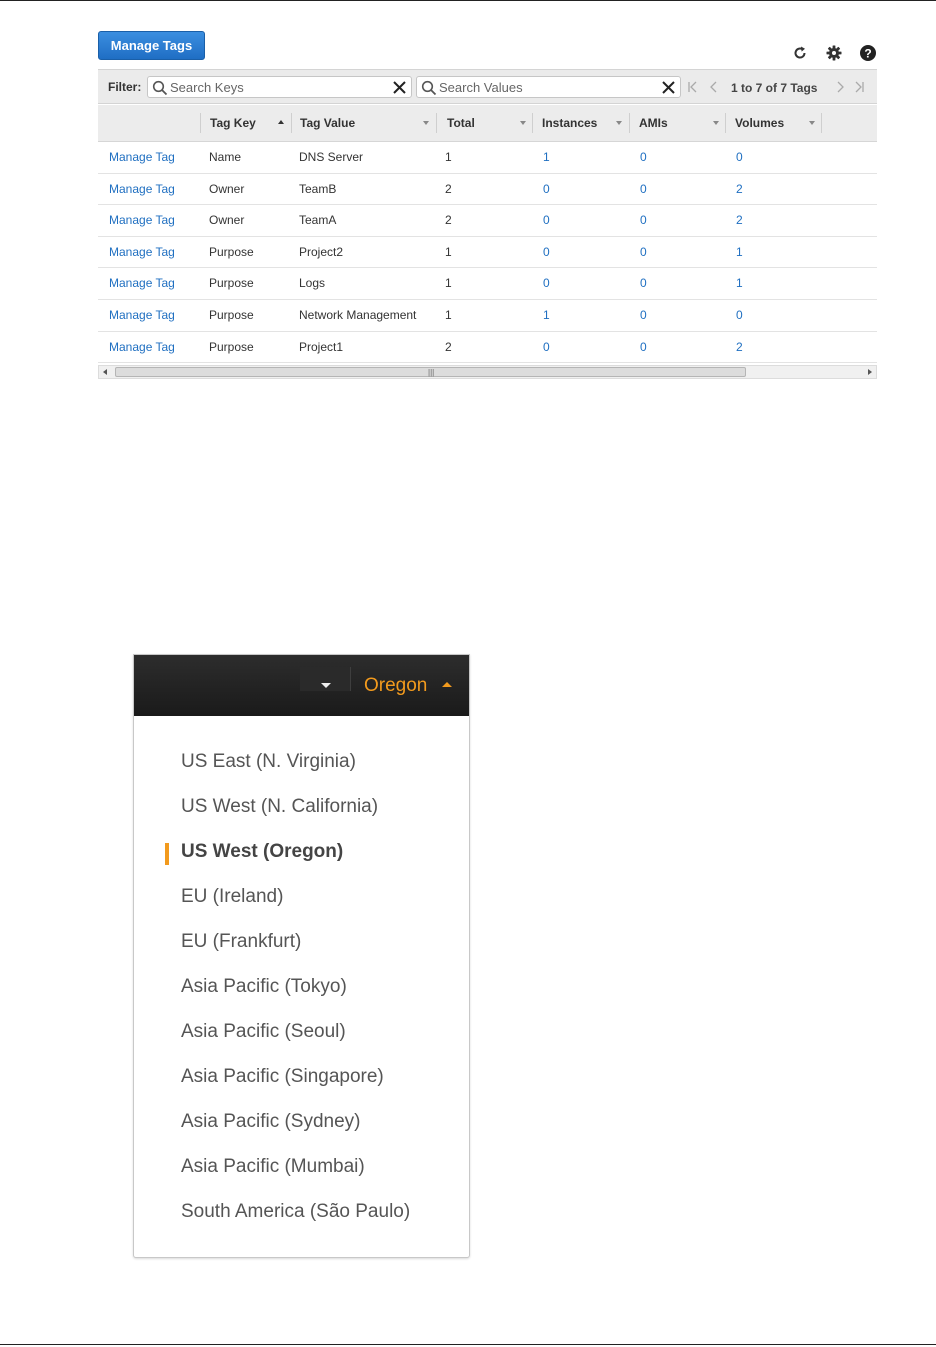 This screenshot has width=936, height=1347. Describe the element at coordinates (301, 945) in the screenshot. I see `region-item: EU (Frankfurt)` at that location.